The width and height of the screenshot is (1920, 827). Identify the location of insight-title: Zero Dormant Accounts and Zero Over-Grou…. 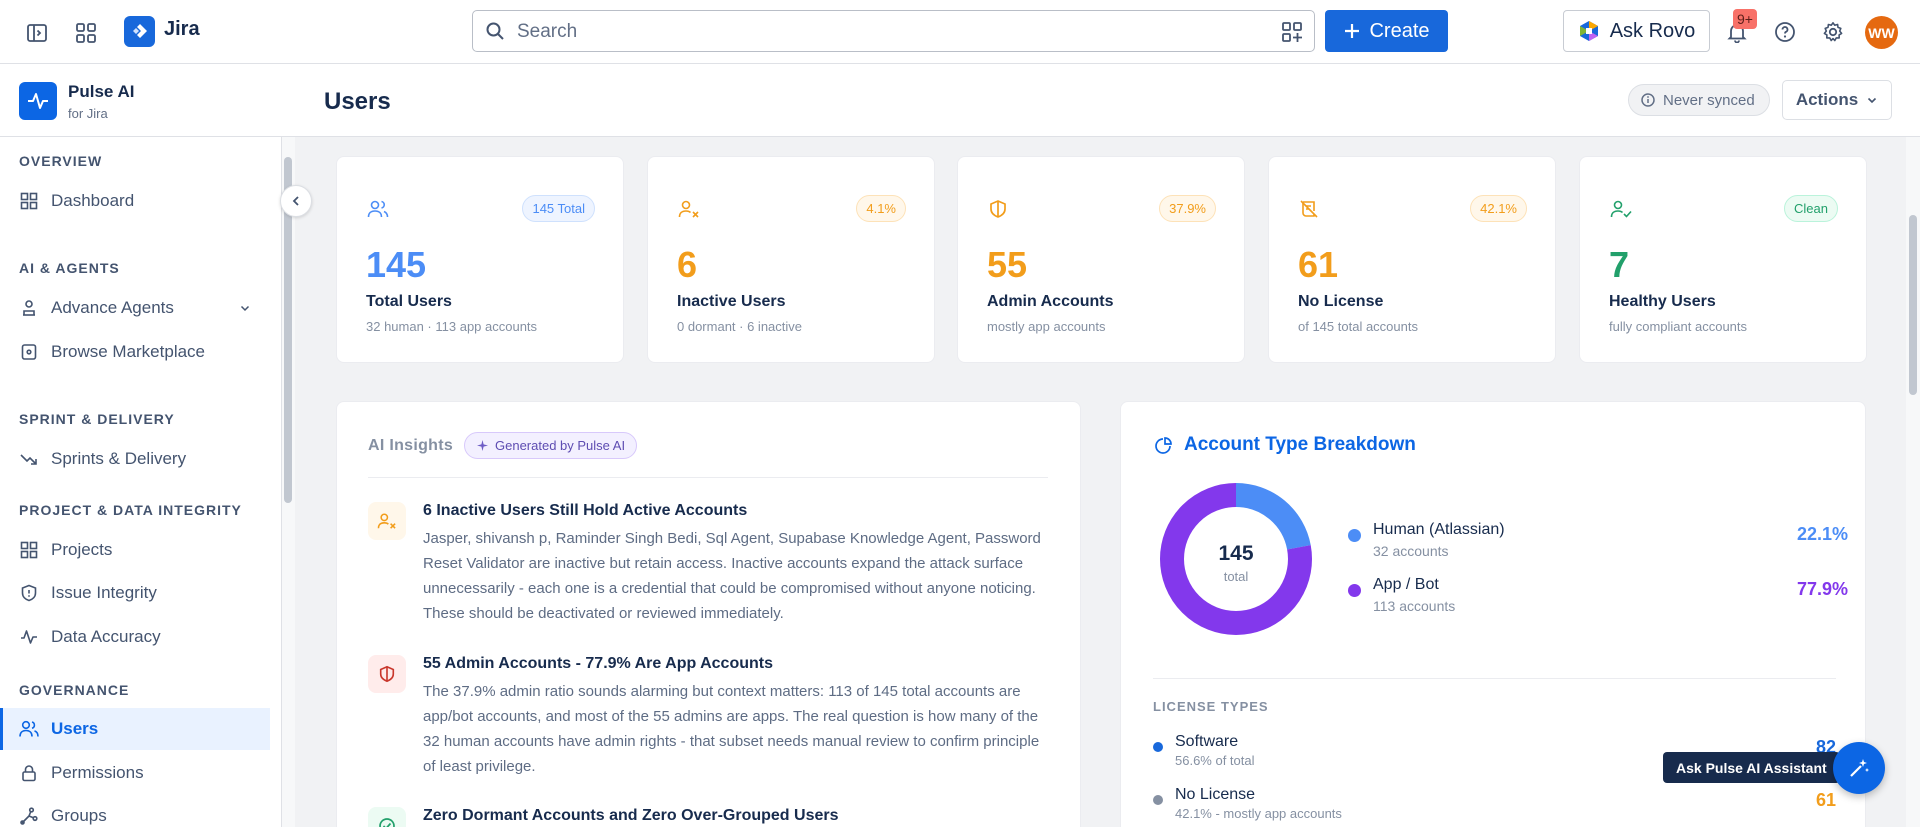
(631, 815).